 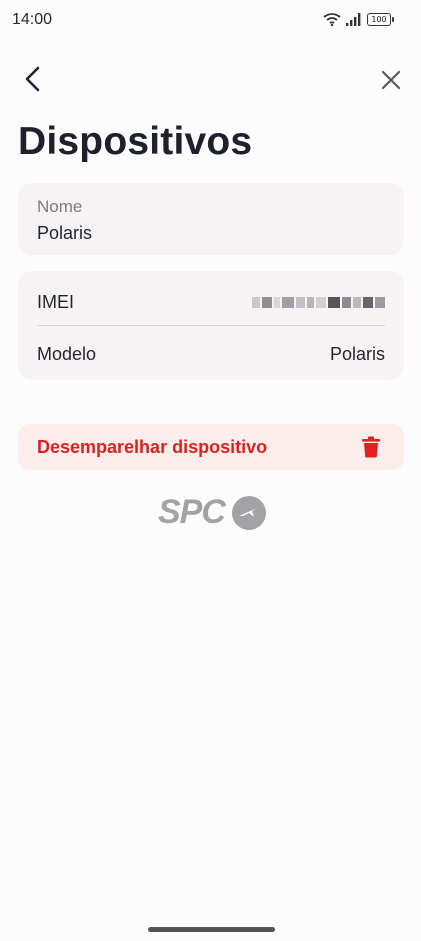 What do you see at coordinates (32, 19) in the screenshot?
I see `status-time: 14:00` at bounding box center [32, 19].